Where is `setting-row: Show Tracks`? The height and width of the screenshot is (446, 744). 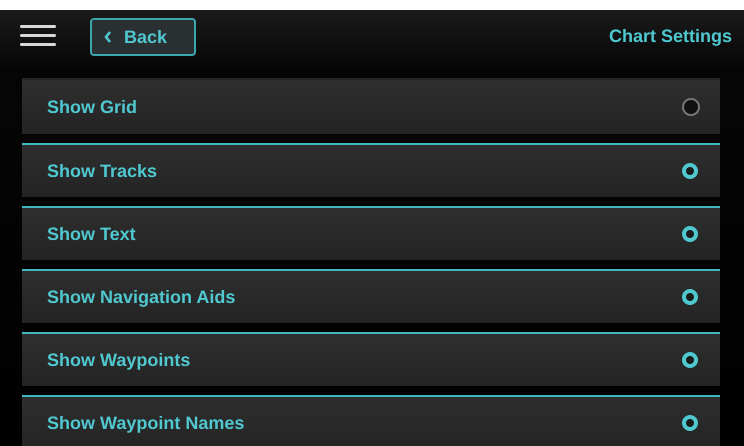
setting-row: Show Tracks is located at coordinates (371, 170).